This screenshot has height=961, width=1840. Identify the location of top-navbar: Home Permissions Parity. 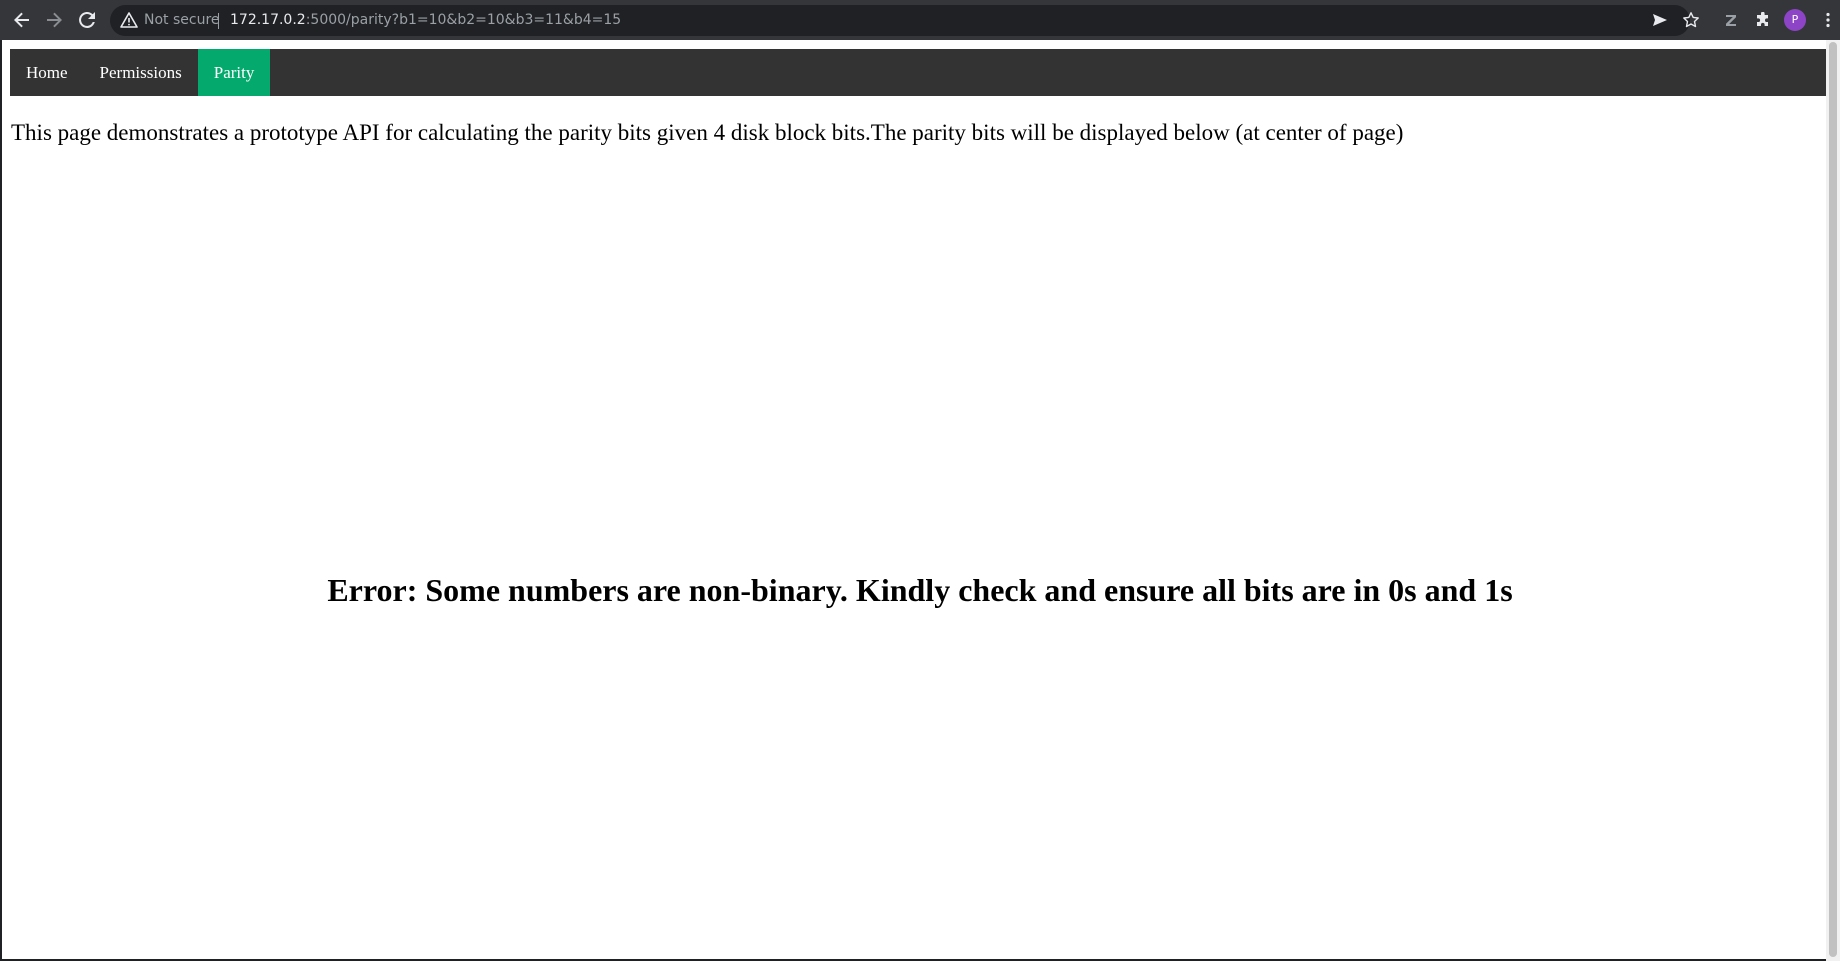
(918, 72).